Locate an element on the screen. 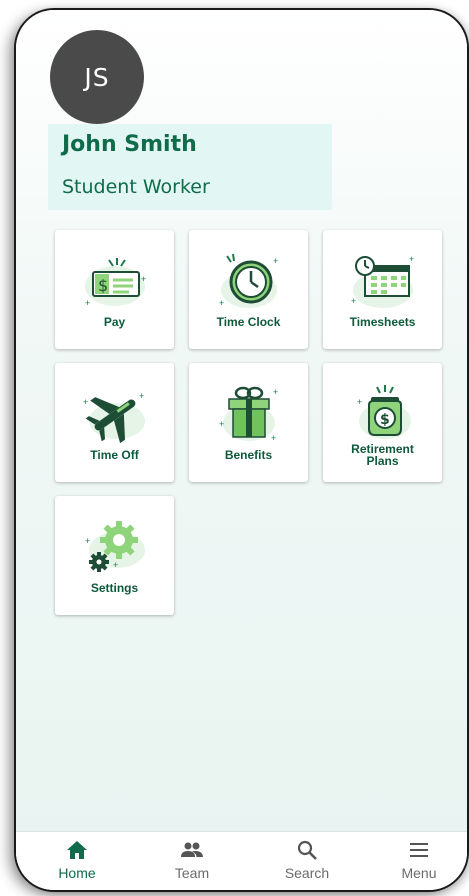 Image resolution: width=469 pixels, height=896 pixels. tile-retirement-plans: $ + Retirement Plans is located at coordinates (382, 422).